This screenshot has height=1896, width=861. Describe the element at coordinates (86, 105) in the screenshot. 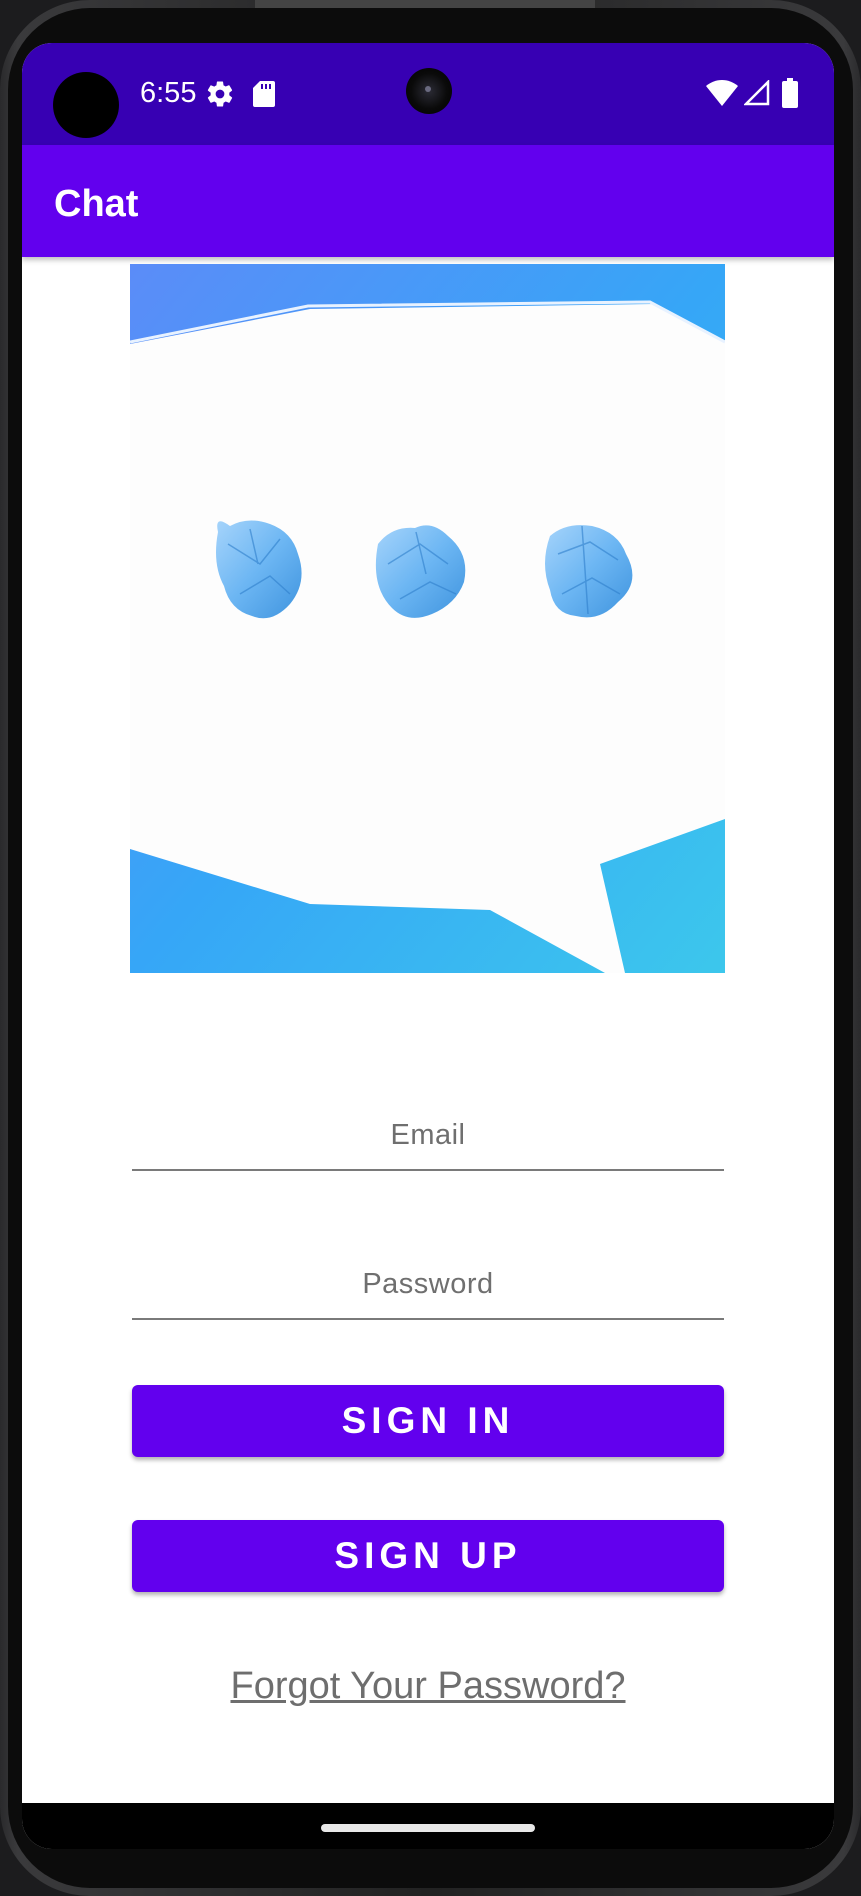

I see `avatar` at that location.